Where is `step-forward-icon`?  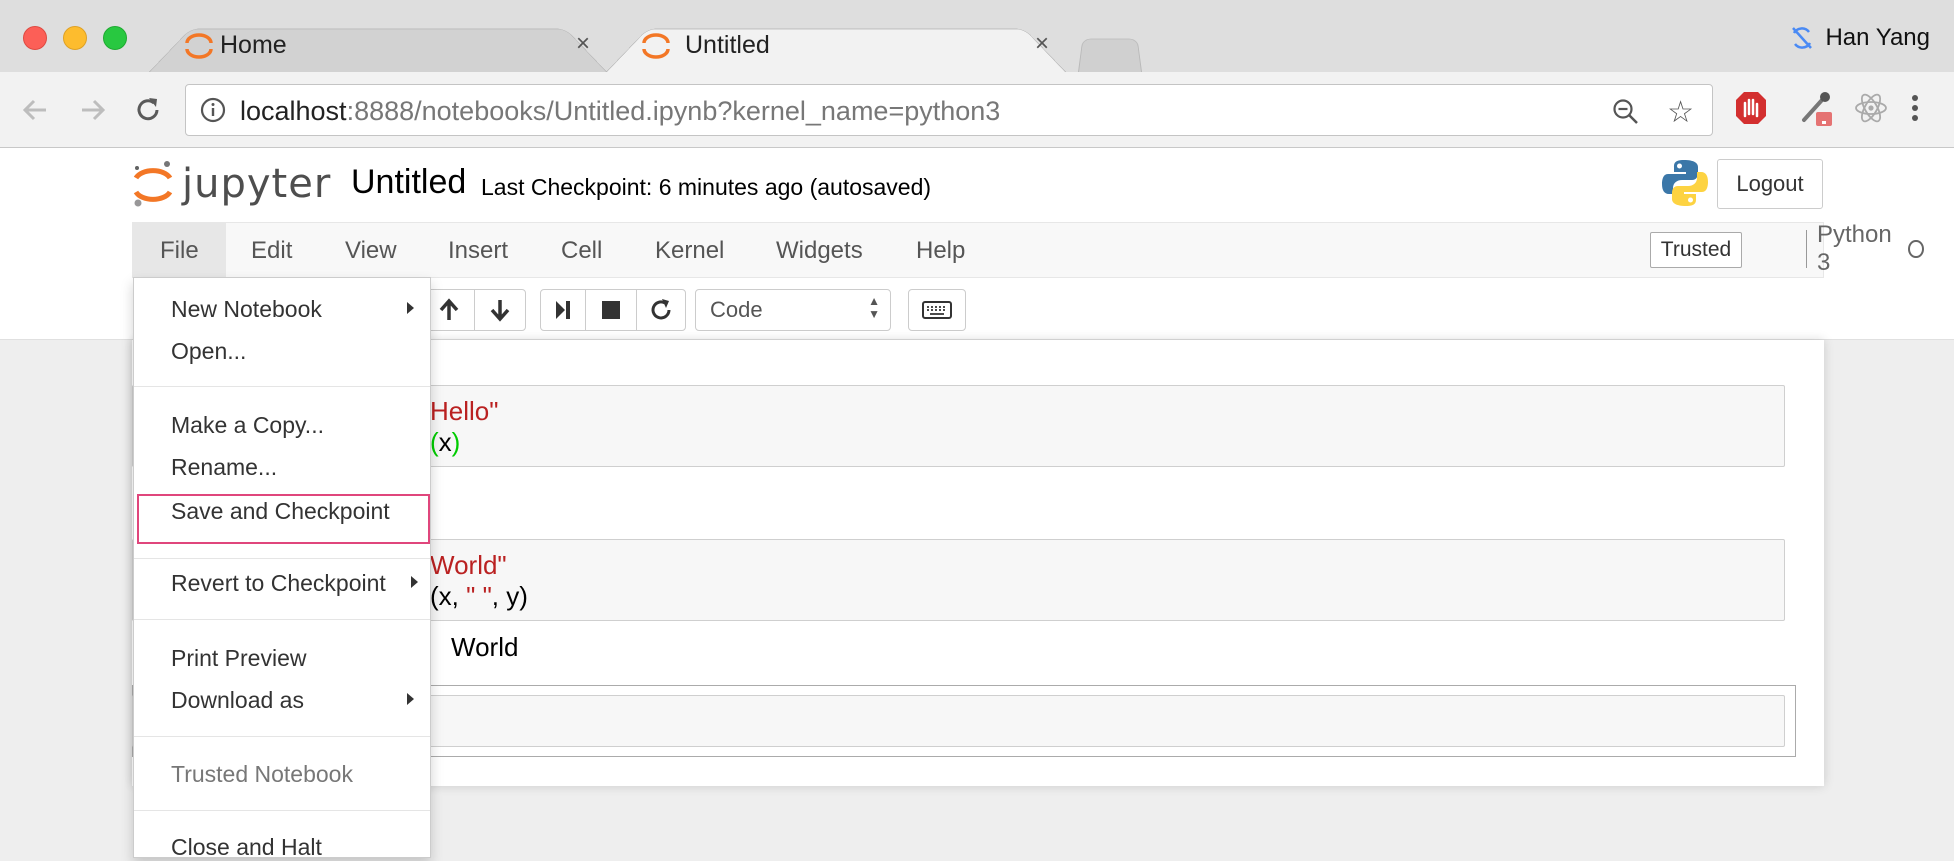 step-forward-icon is located at coordinates (563, 310).